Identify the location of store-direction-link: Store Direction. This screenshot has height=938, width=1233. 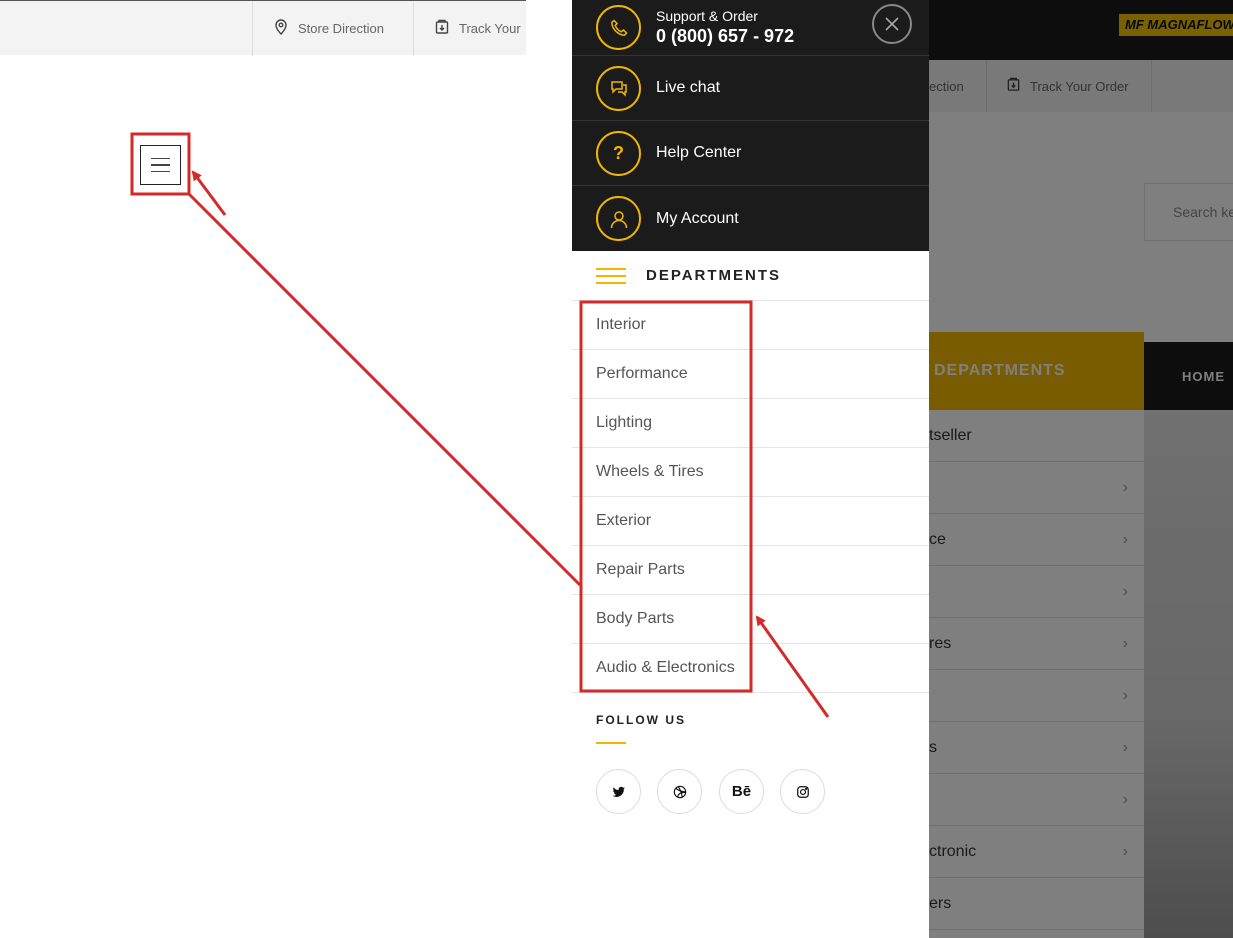
(333, 28).